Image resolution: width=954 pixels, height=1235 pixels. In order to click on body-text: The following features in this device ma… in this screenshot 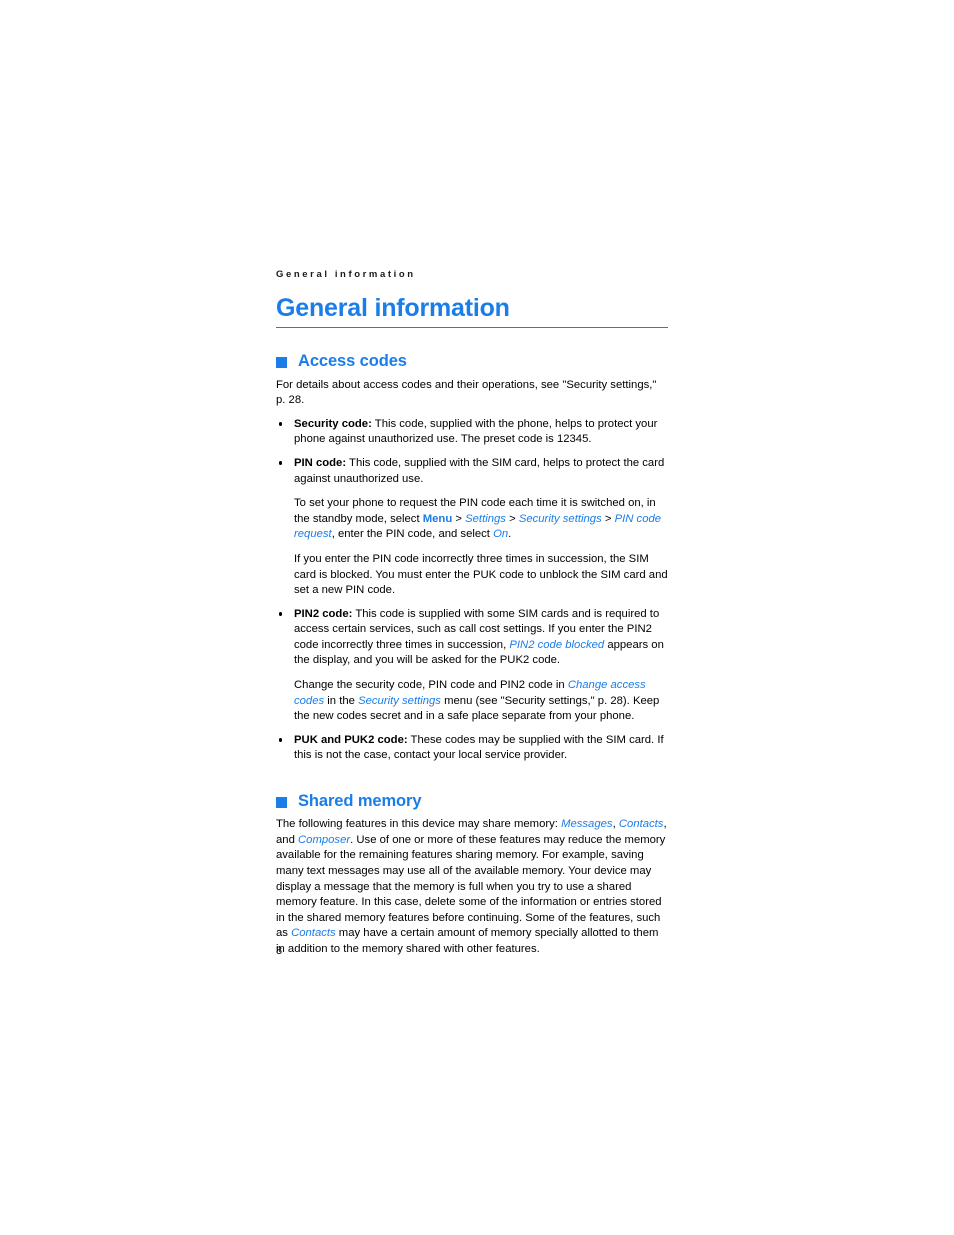, I will do `click(419, 824)`.